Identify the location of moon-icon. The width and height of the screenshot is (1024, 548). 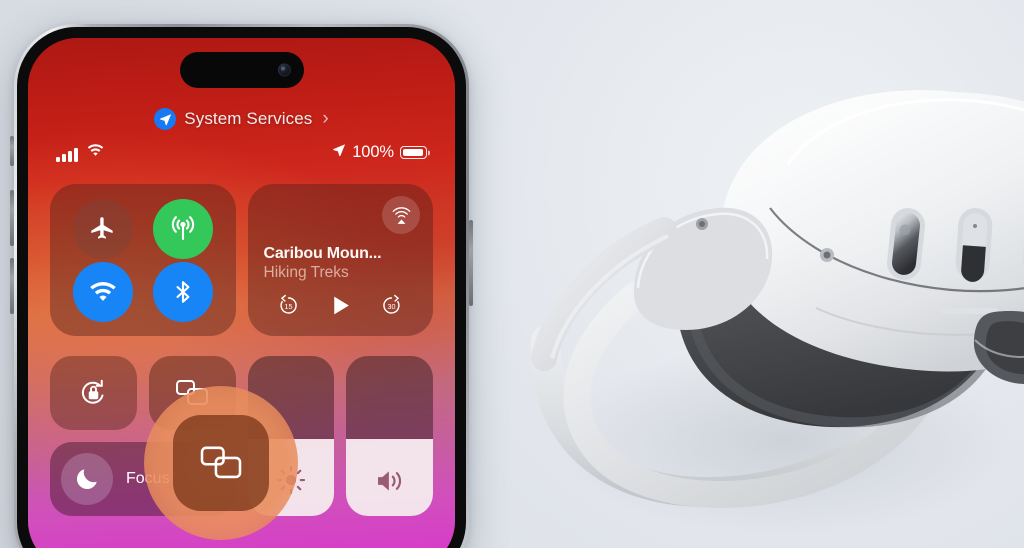
(87, 479).